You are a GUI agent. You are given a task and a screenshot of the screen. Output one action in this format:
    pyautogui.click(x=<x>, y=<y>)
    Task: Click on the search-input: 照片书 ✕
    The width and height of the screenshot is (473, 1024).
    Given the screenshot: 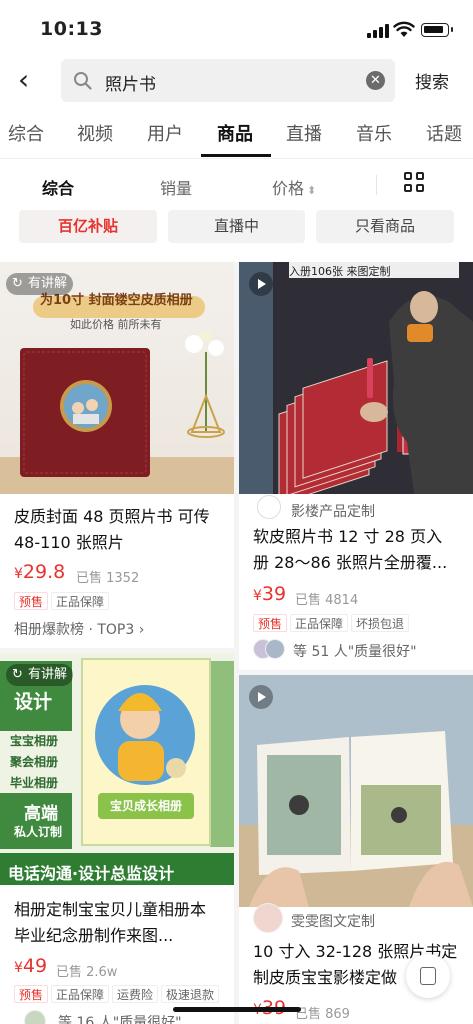 What is the action you would take?
    pyautogui.click(x=228, y=80)
    